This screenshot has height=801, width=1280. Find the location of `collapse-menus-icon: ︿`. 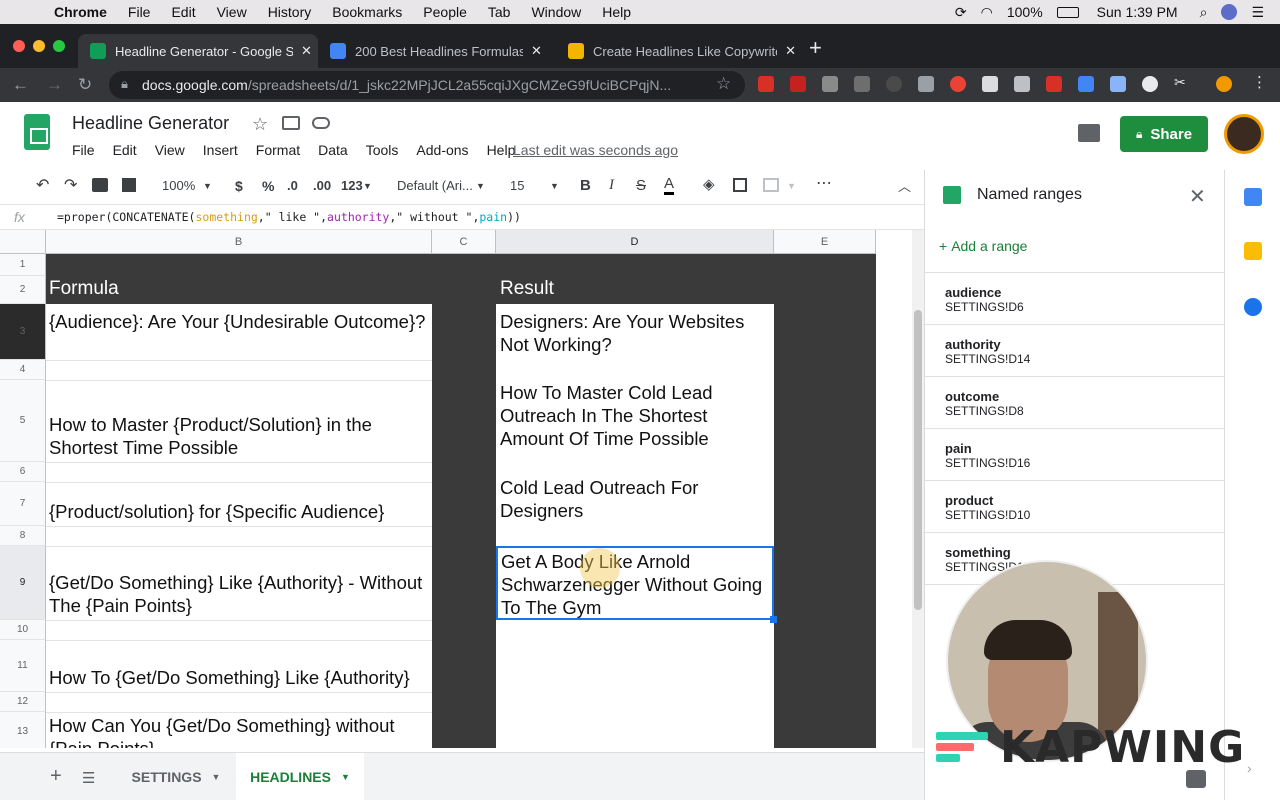

collapse-menus-icon: ︿ is located at coordinates (904, 185).